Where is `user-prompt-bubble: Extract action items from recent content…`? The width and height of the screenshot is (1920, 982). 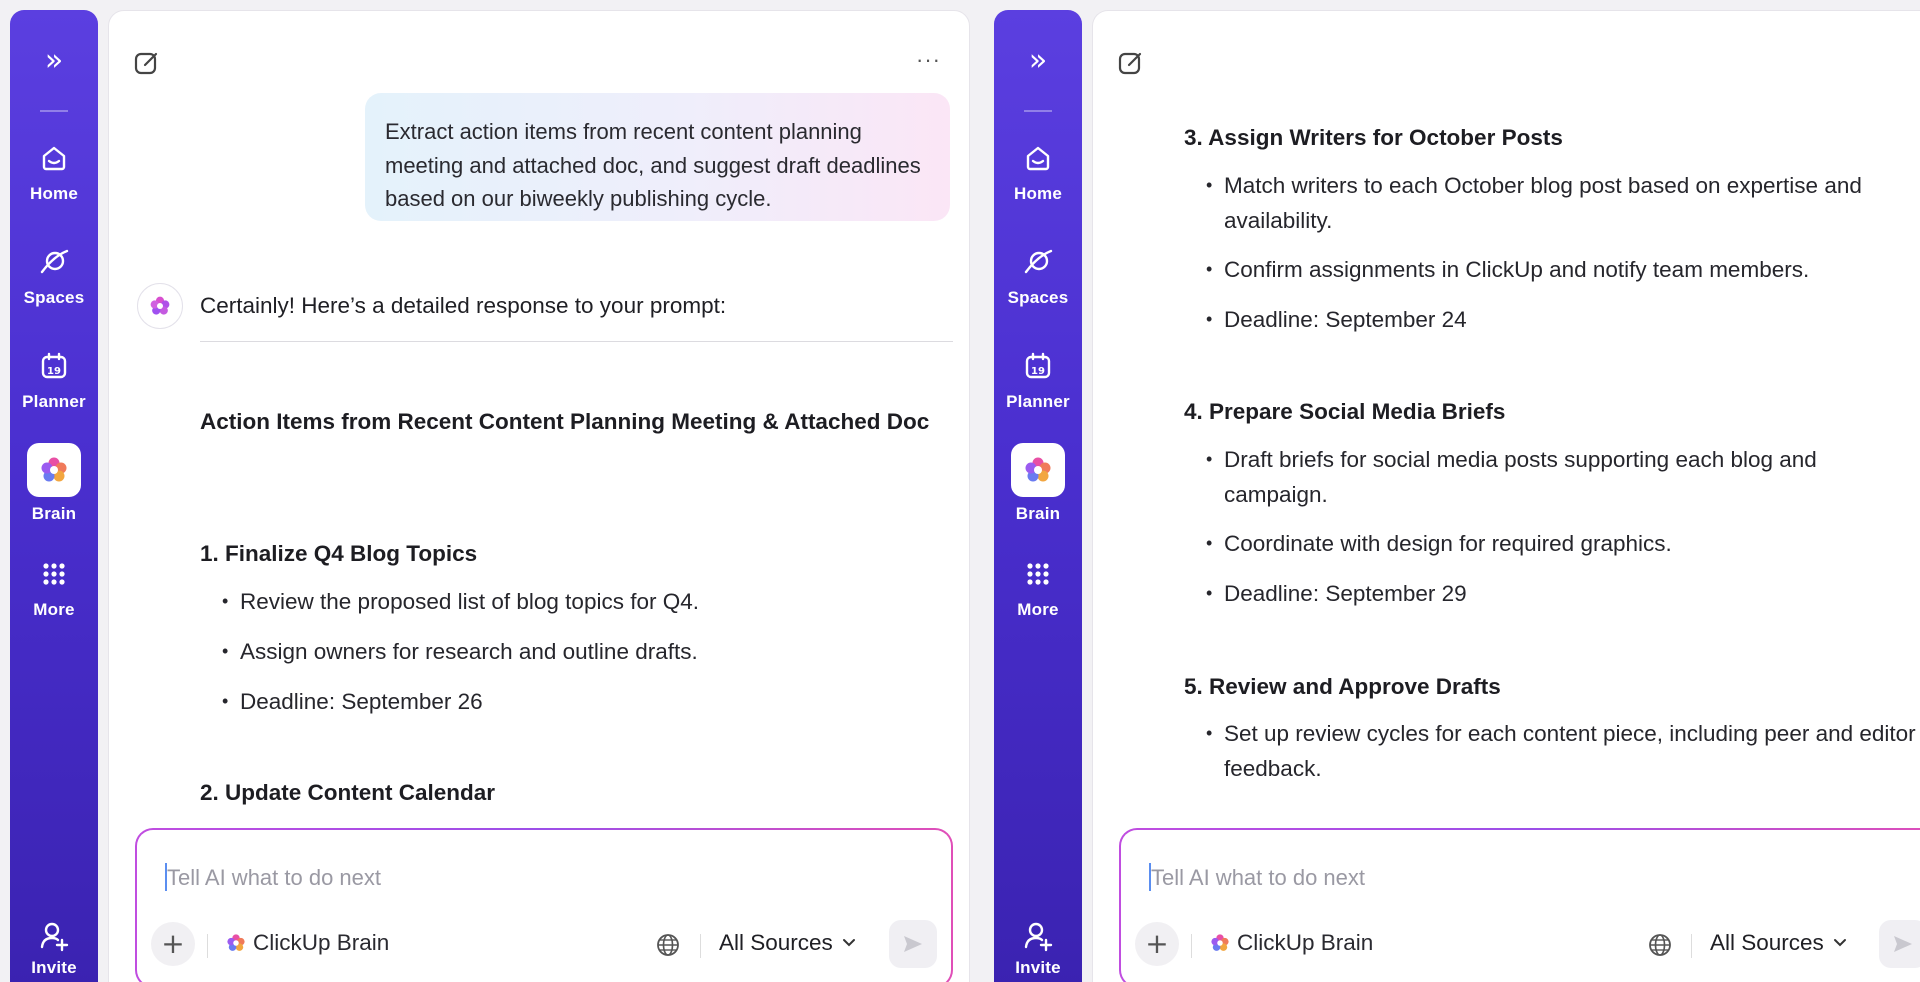 user-prompt-bubble: Extract action items from recent content… is located at coordinates (657, 157).